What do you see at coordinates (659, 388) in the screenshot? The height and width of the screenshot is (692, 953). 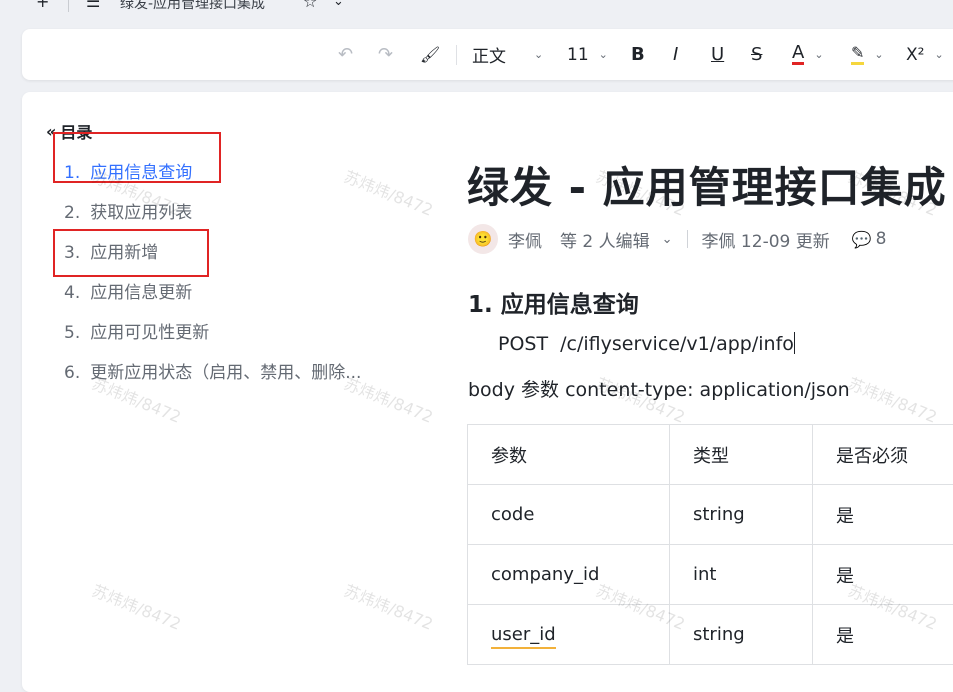 I see `body-params-line: body 参数 content-type: application/json` at bounding box center [659, 388].